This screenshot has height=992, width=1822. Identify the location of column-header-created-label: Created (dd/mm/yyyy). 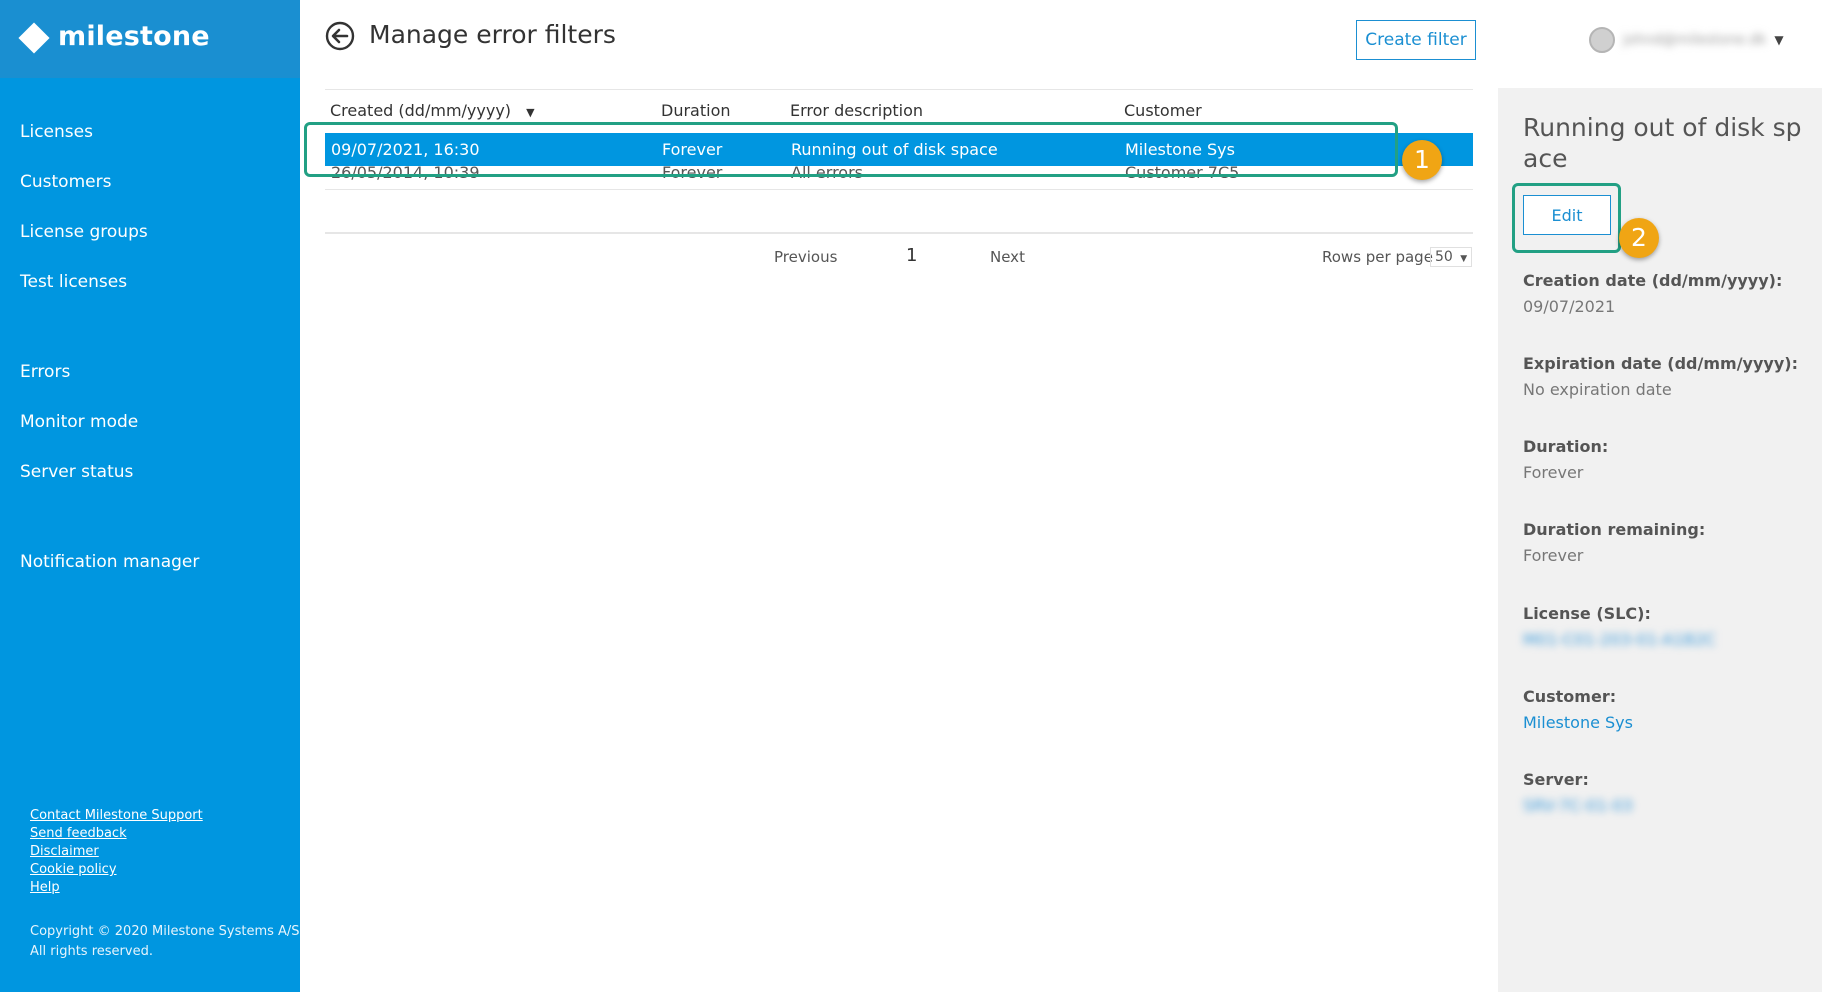
(421, 110).